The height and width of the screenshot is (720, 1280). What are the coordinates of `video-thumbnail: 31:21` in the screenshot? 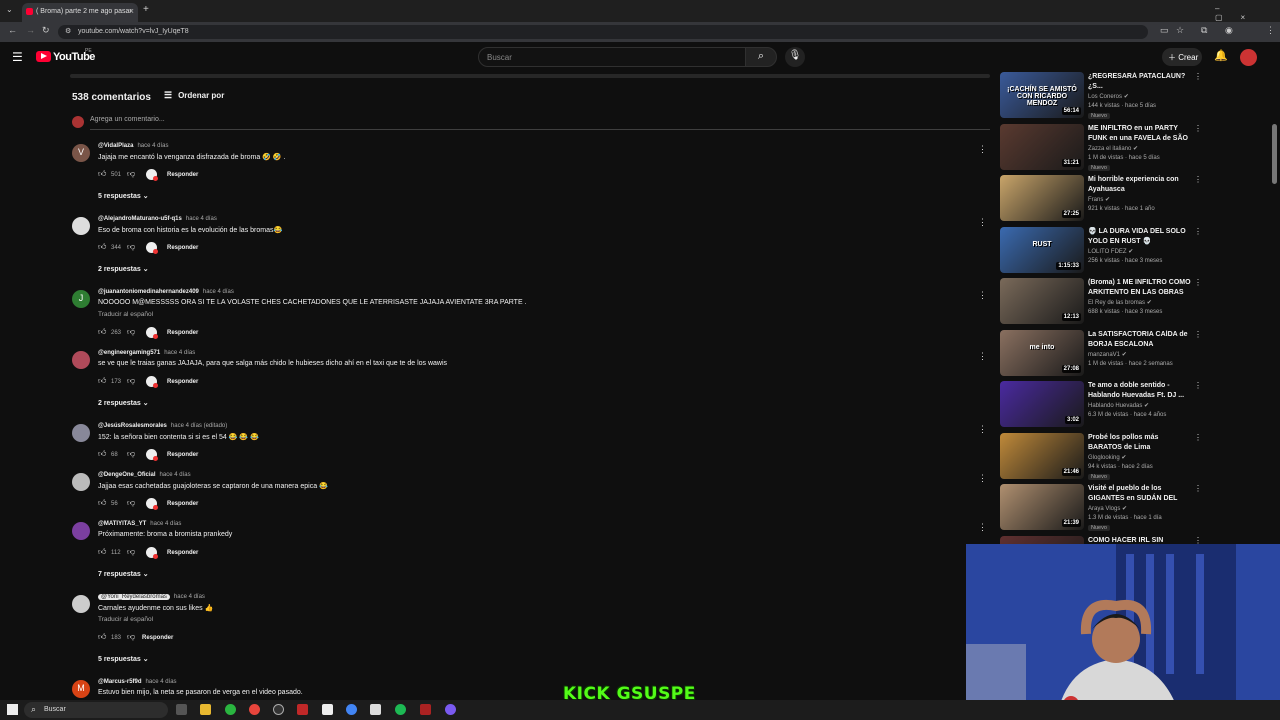 It's located at (1042, 146).